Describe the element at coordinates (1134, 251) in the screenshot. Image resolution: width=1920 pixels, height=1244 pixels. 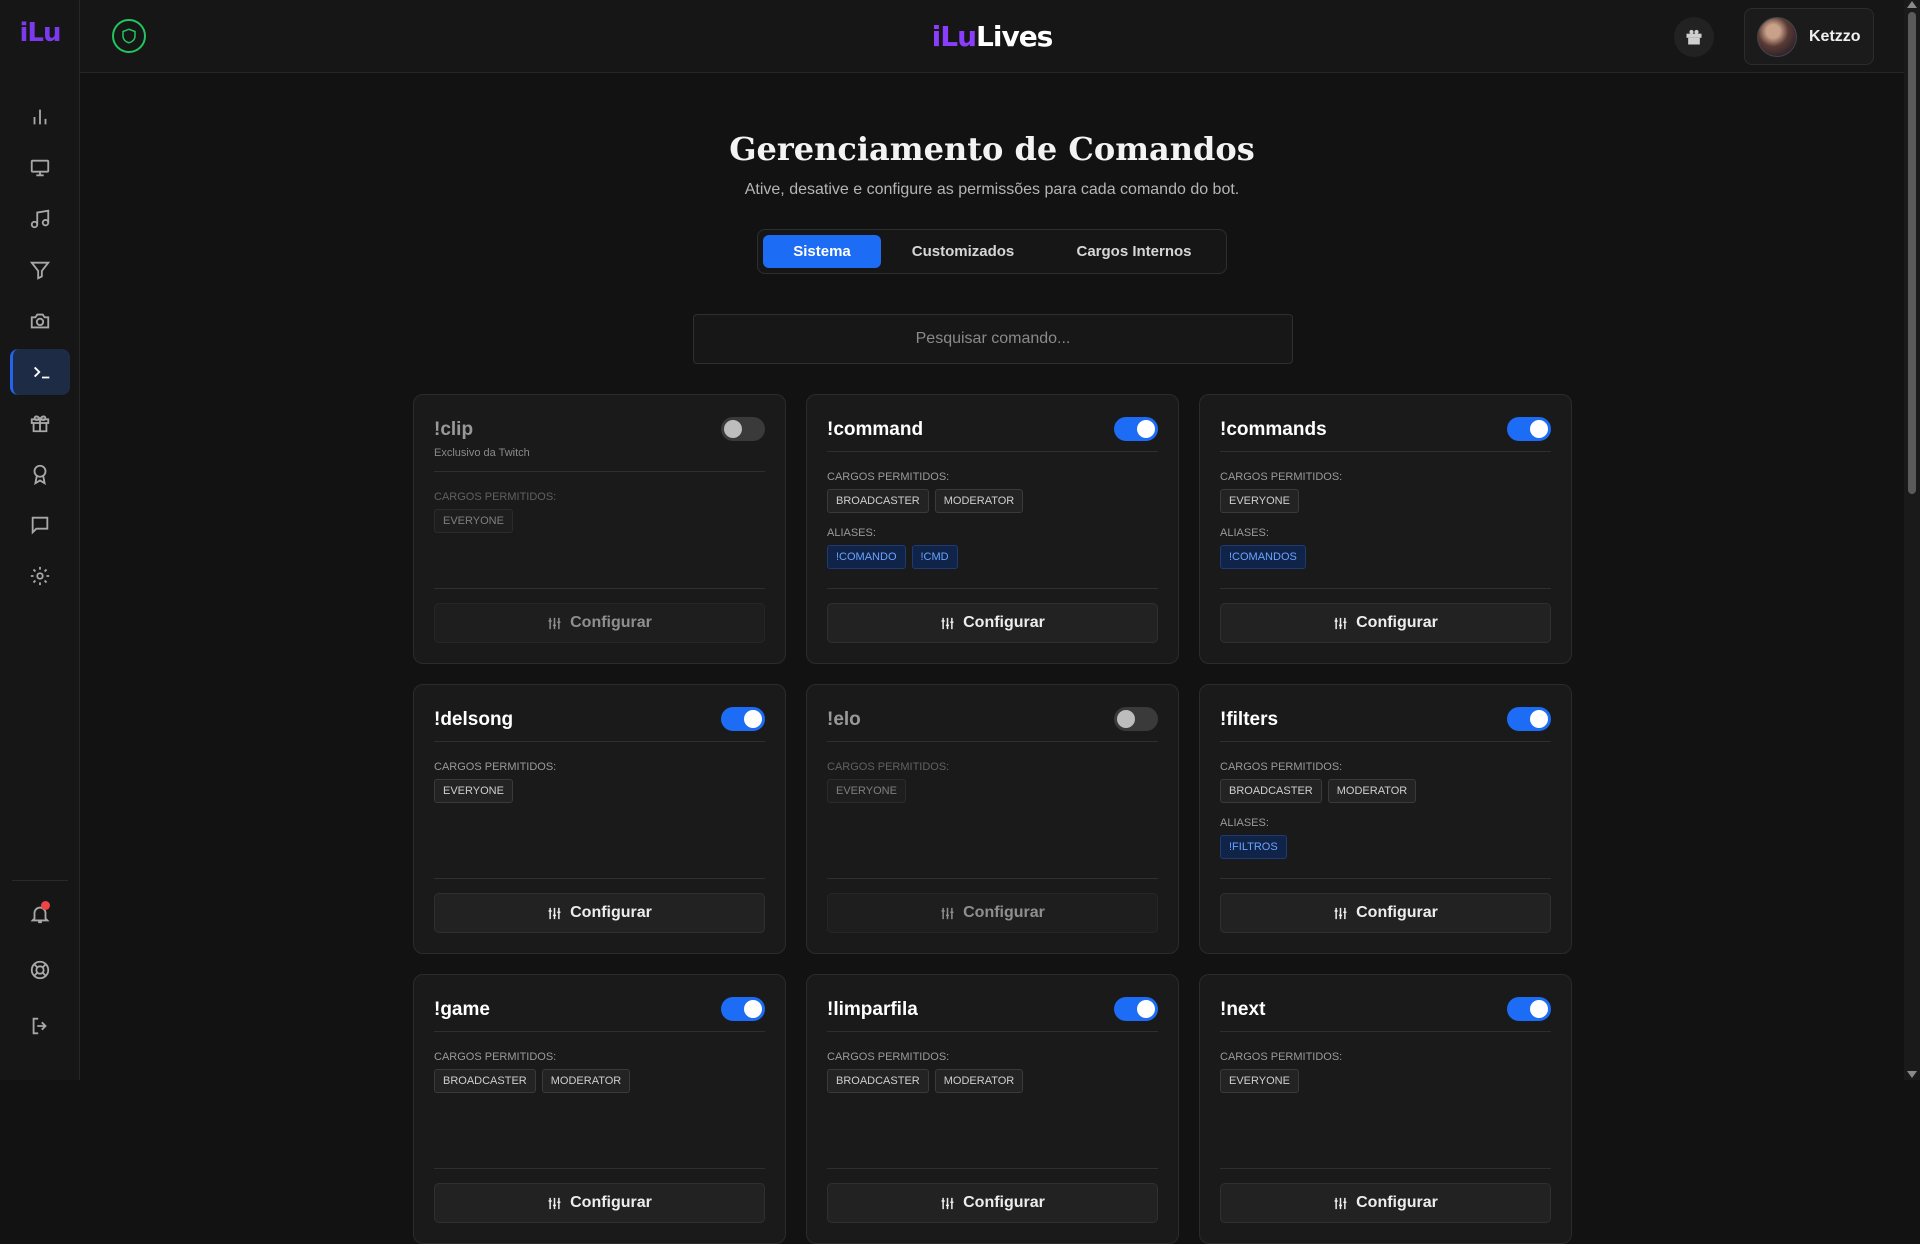
I see `tab-cargos-internos: Cargos Internos` at that location.